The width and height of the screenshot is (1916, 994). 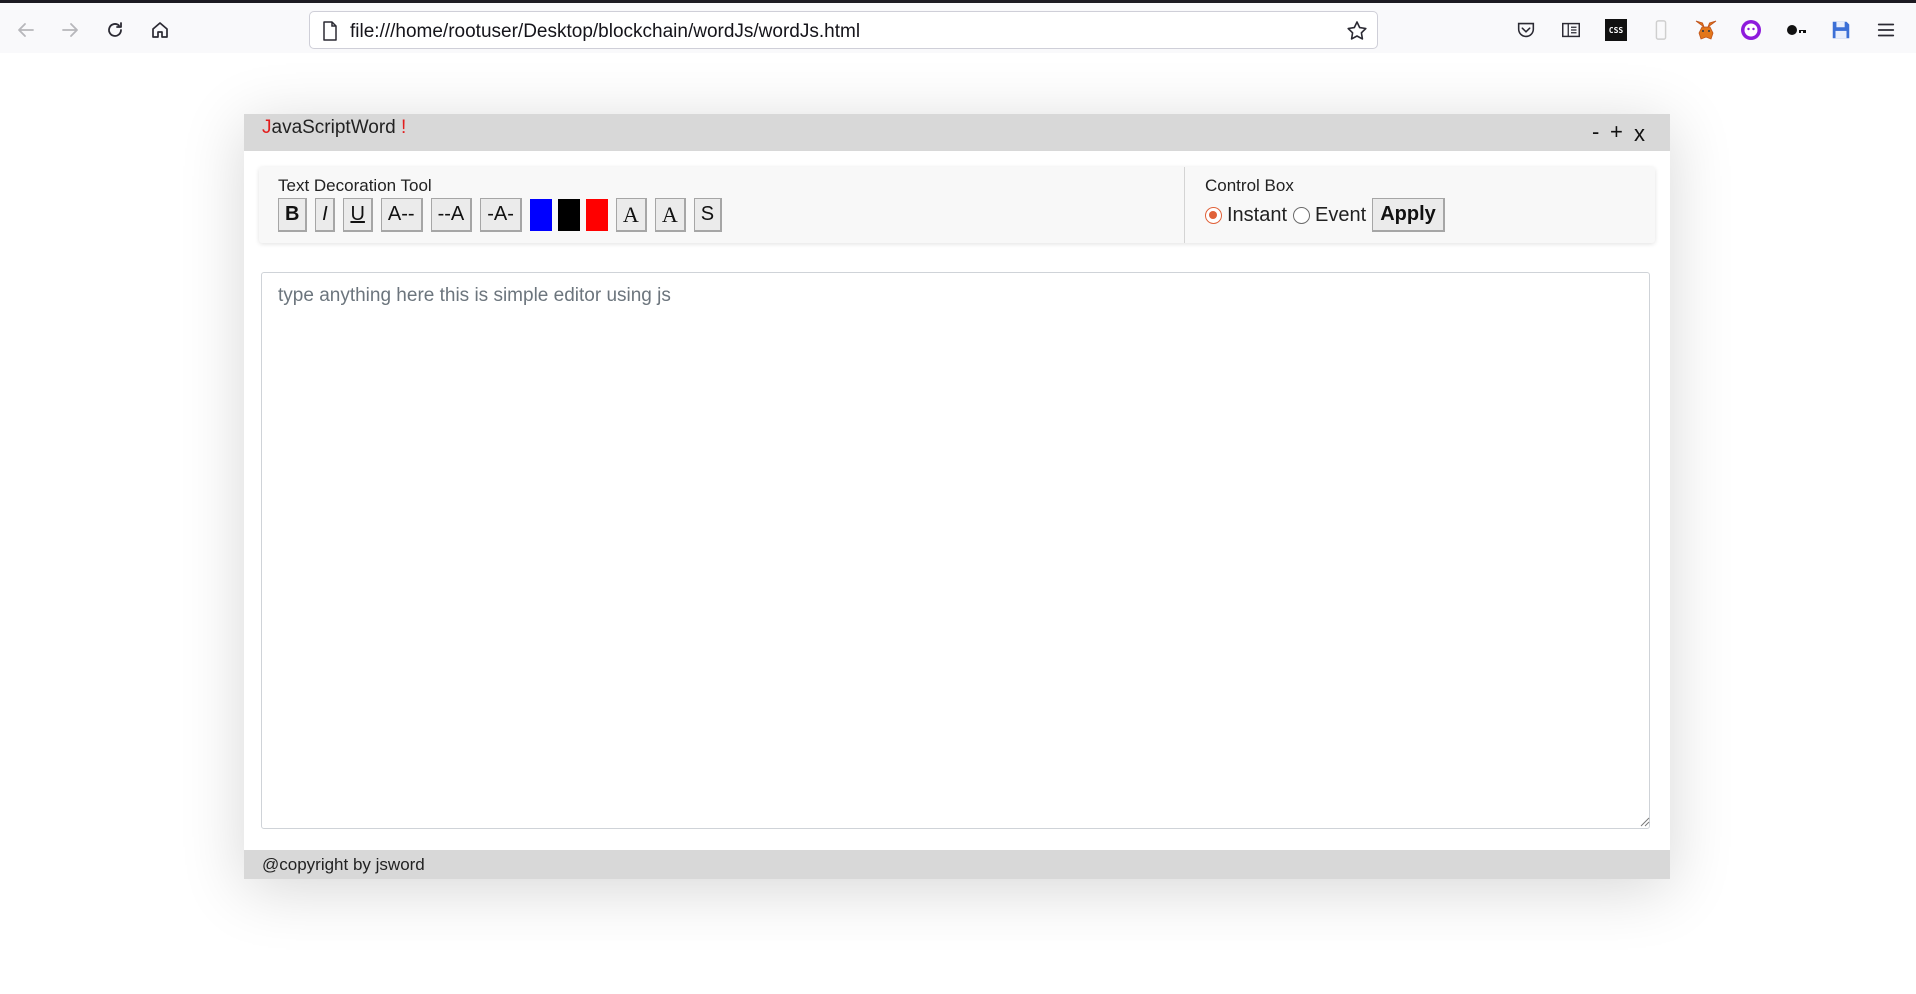 What do you see at coordinates (1639, 134) in the screenshot?
I see `close-button: x` at bounding box center [1639, 134].